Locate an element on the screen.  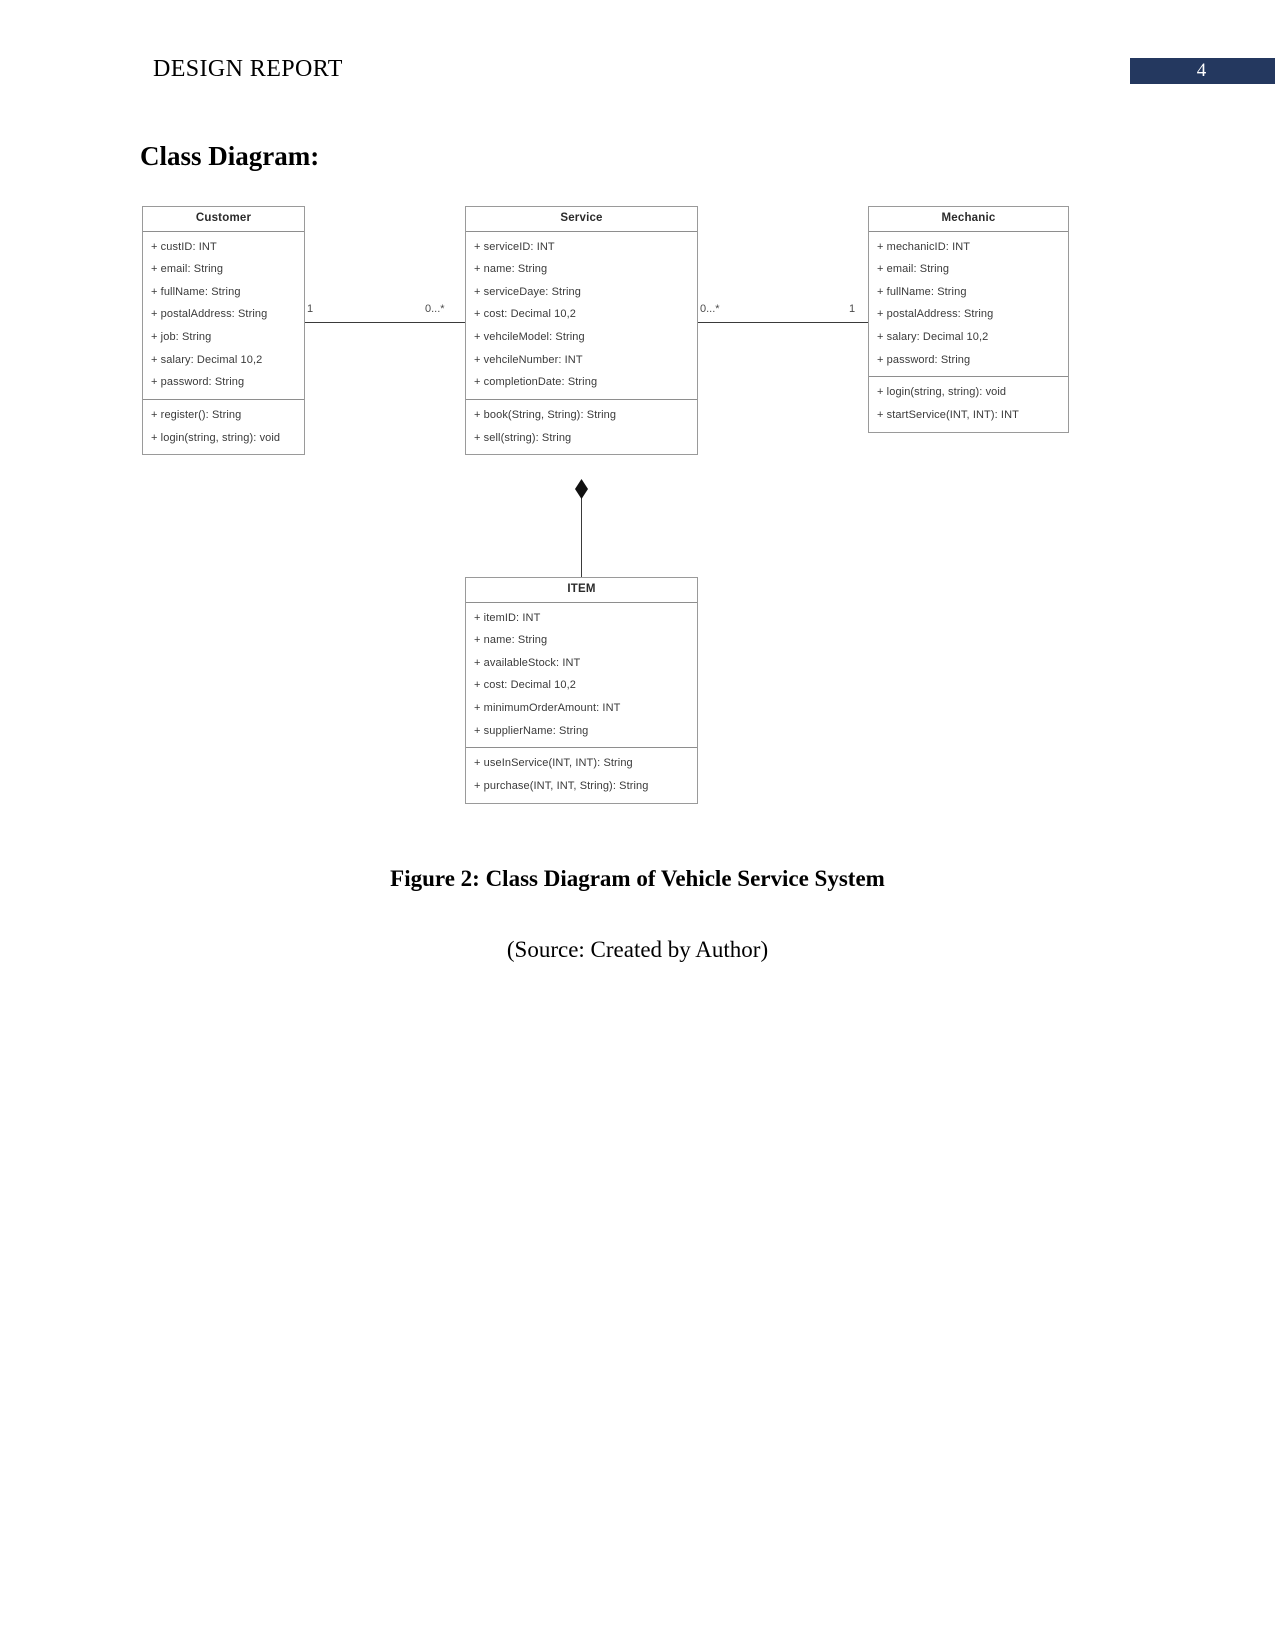
uml-attribute-row: + availableStock: INT is located at coordinates (527, 662).